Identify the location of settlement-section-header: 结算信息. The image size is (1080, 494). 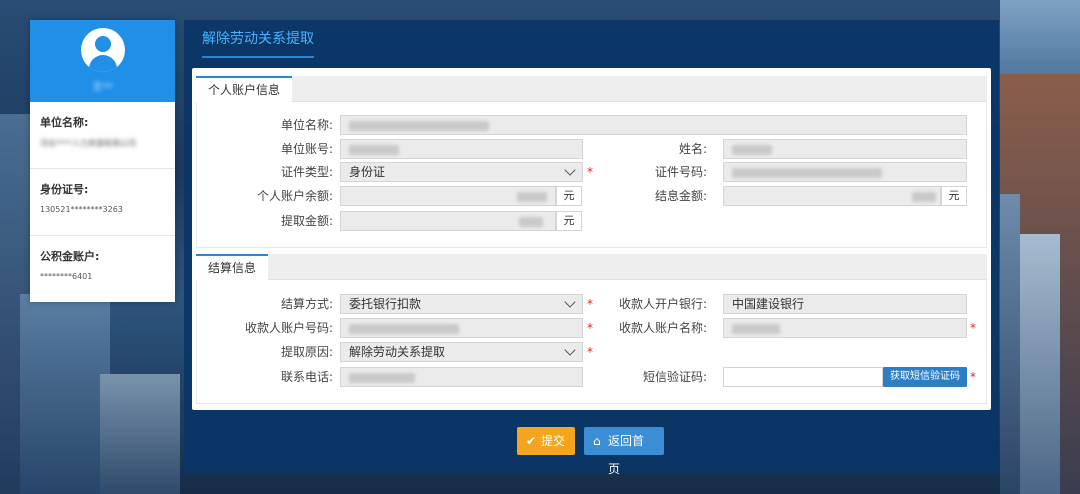
(591, 267).